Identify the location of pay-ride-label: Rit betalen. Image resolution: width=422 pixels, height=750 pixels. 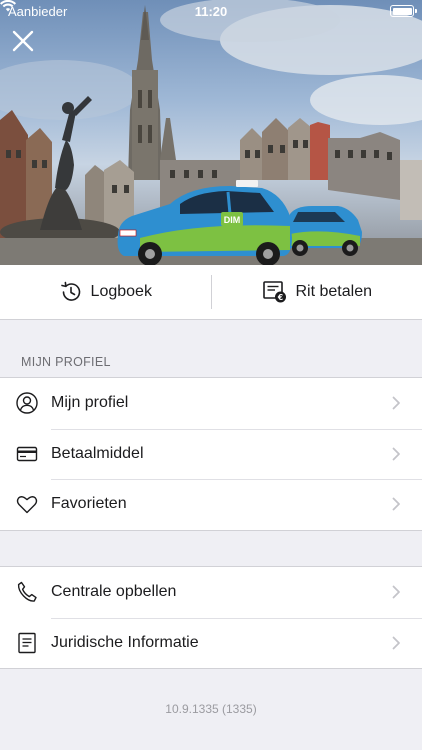
(334, 291).